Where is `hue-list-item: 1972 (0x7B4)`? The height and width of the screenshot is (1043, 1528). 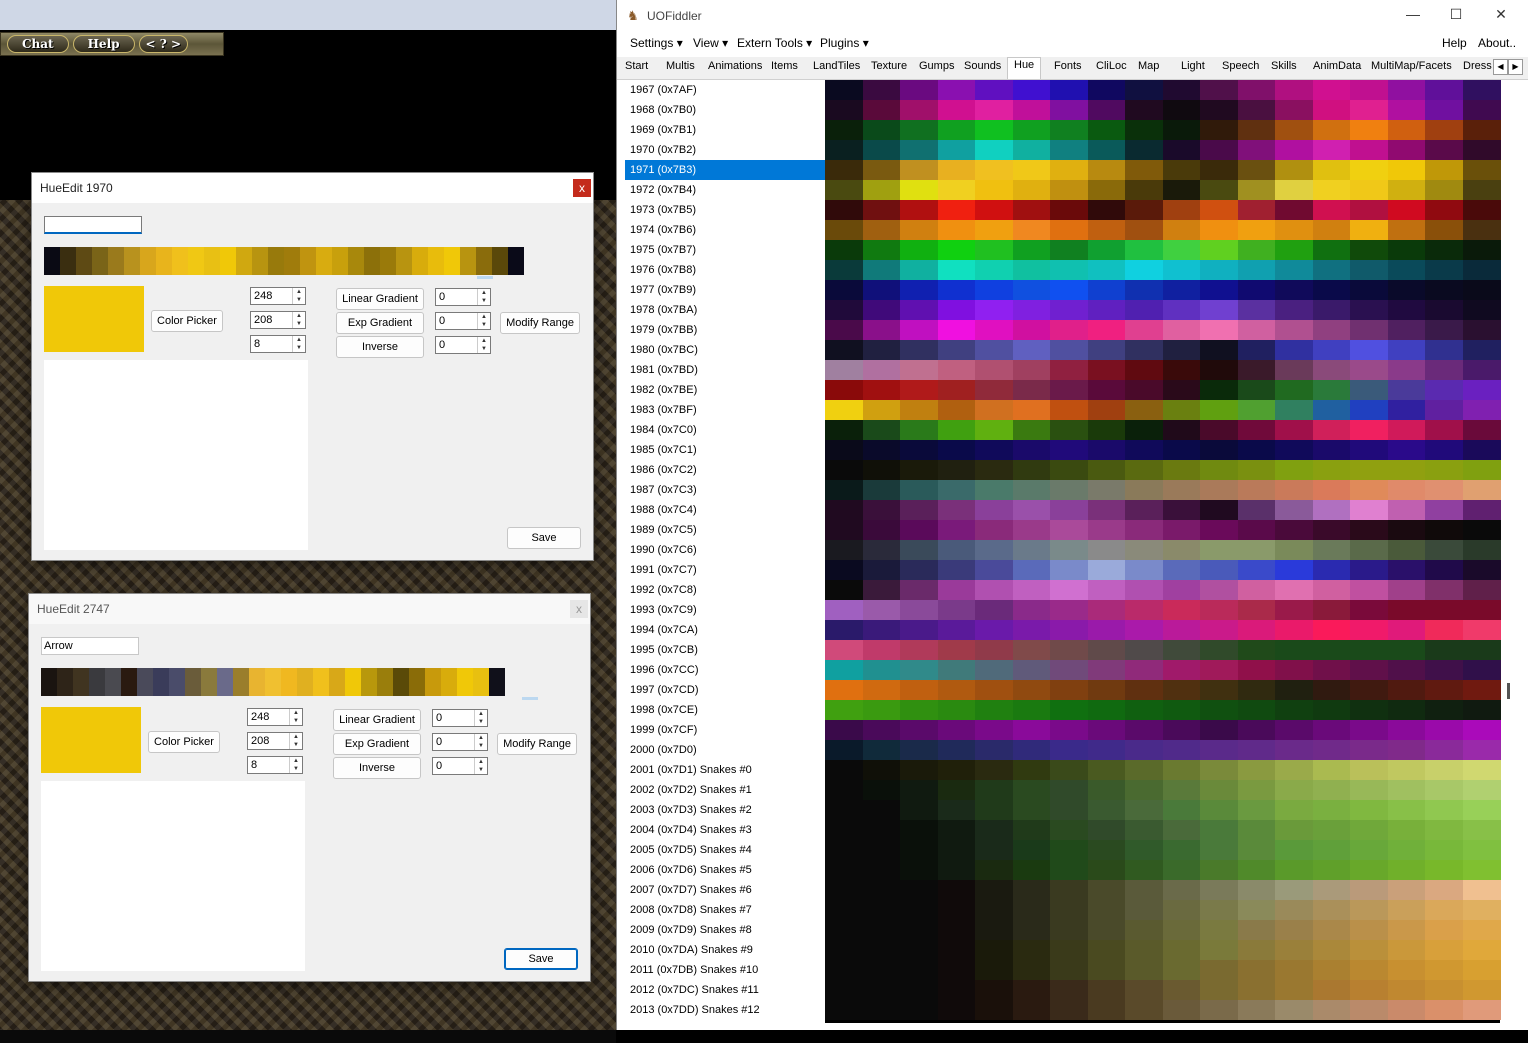 hue-list-item: 1972 (0x7B4) is located at coordinates (725, 190).